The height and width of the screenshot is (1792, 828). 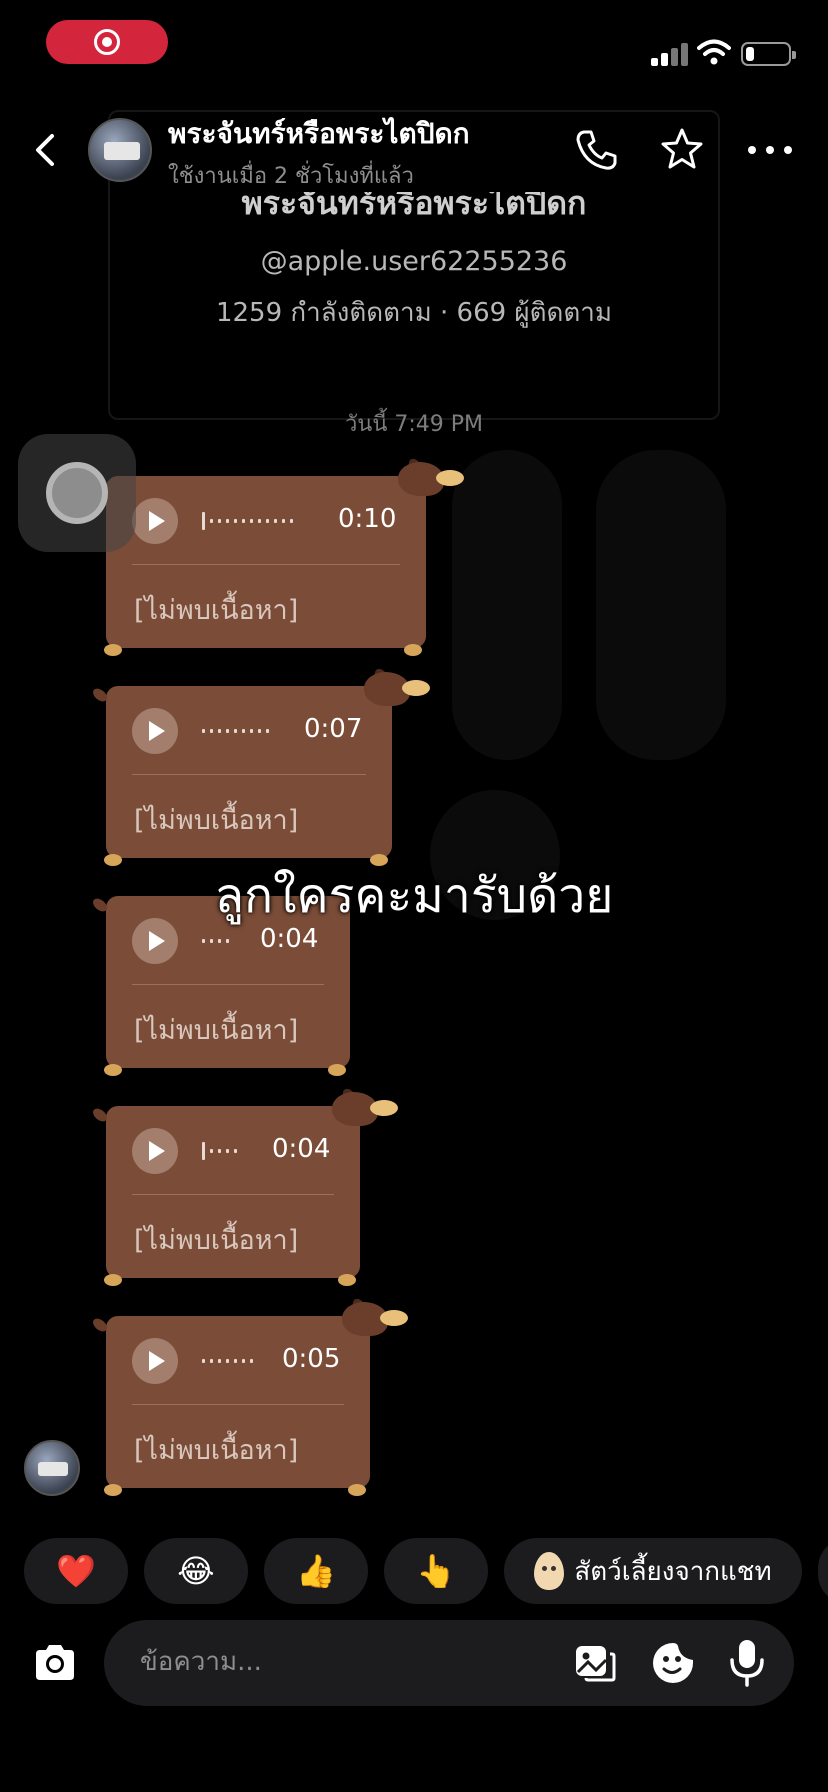 I want to click on voice-message: 0:04 [ไม่พบเนื้อหา], so click(x=244, y=1186).